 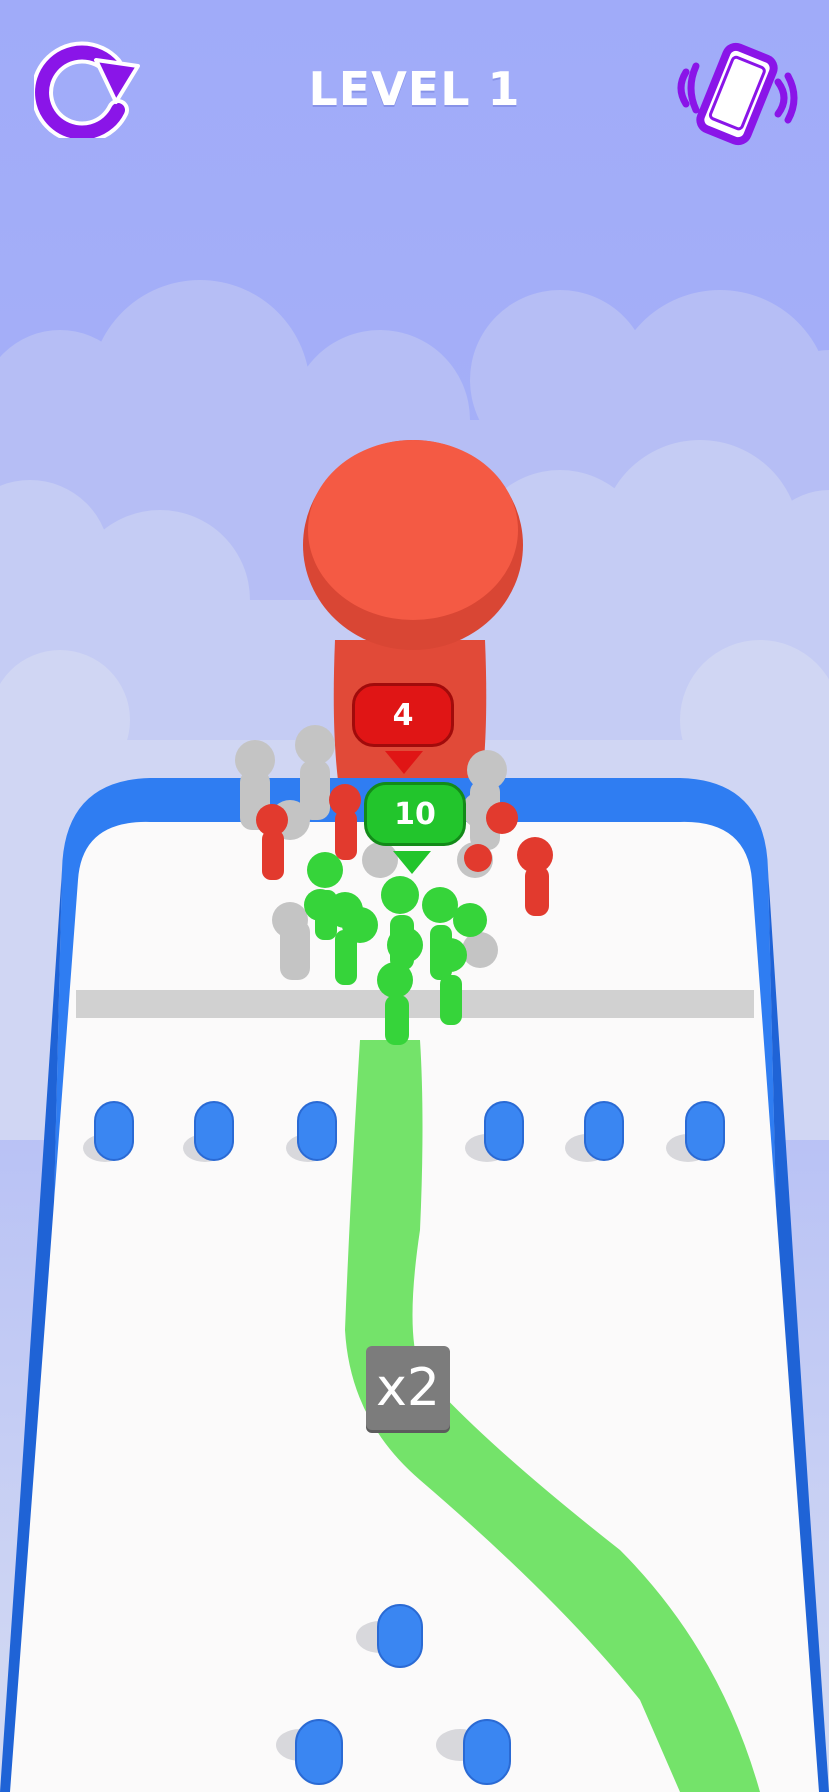 I want to click on vibration-phone-icon, so click(x=737, y=94).